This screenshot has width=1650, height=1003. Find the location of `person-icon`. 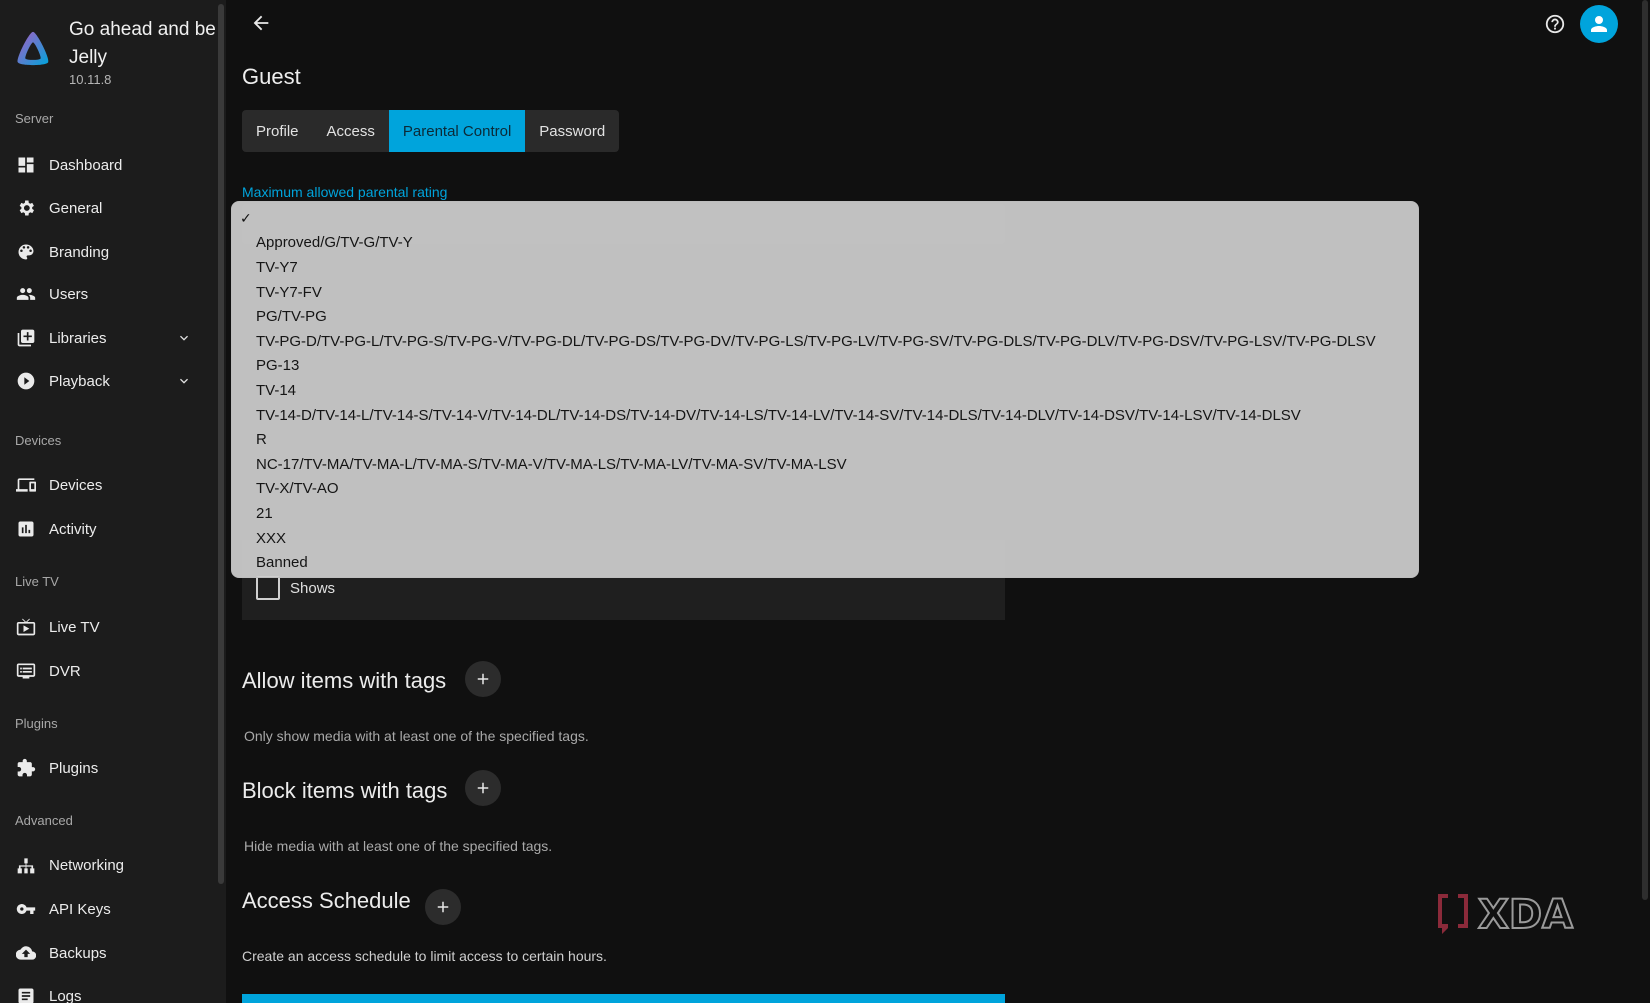

person-icon is located at coordinates (1599, 24).